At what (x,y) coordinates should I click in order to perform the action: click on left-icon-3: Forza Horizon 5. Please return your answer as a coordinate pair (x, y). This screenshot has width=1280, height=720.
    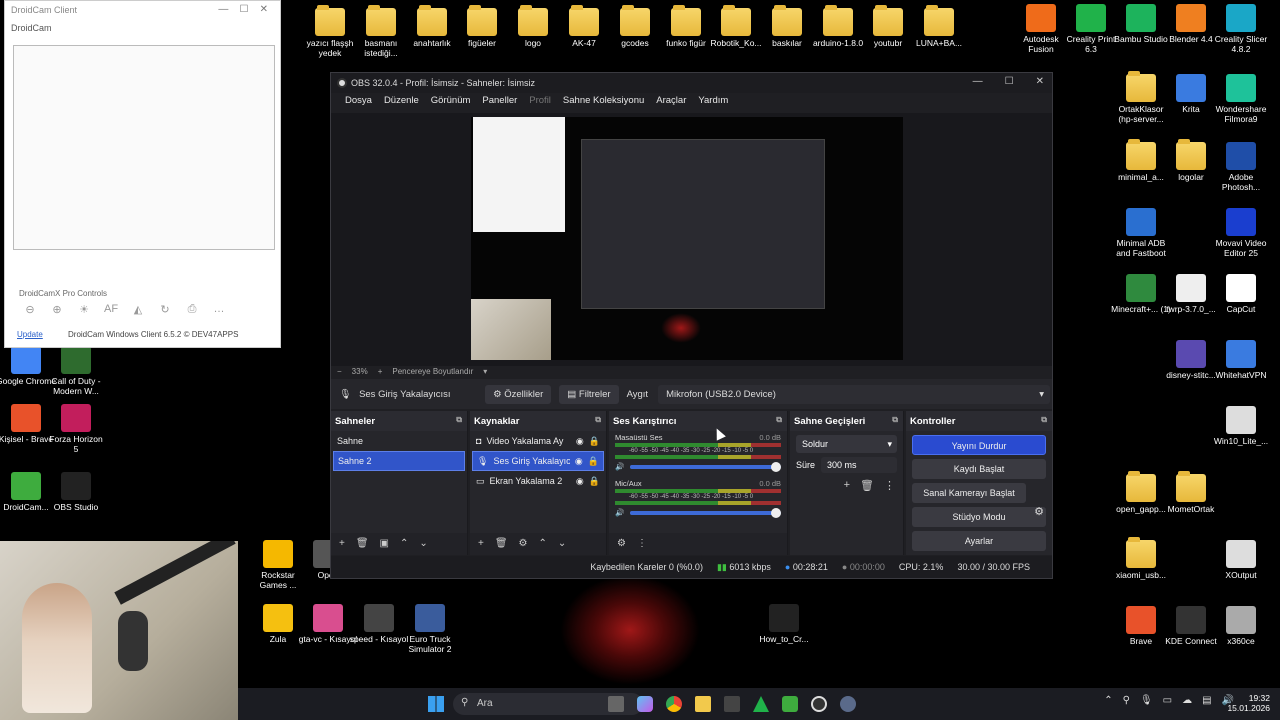
    Looking at the image, I should click on (76, 429).